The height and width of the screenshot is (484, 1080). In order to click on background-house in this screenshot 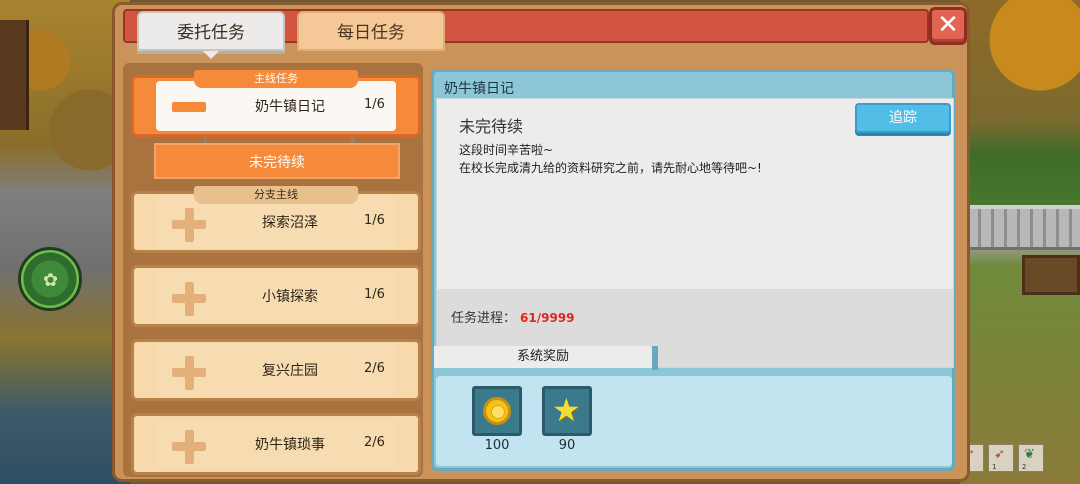, I will do `click(14, 75)`.